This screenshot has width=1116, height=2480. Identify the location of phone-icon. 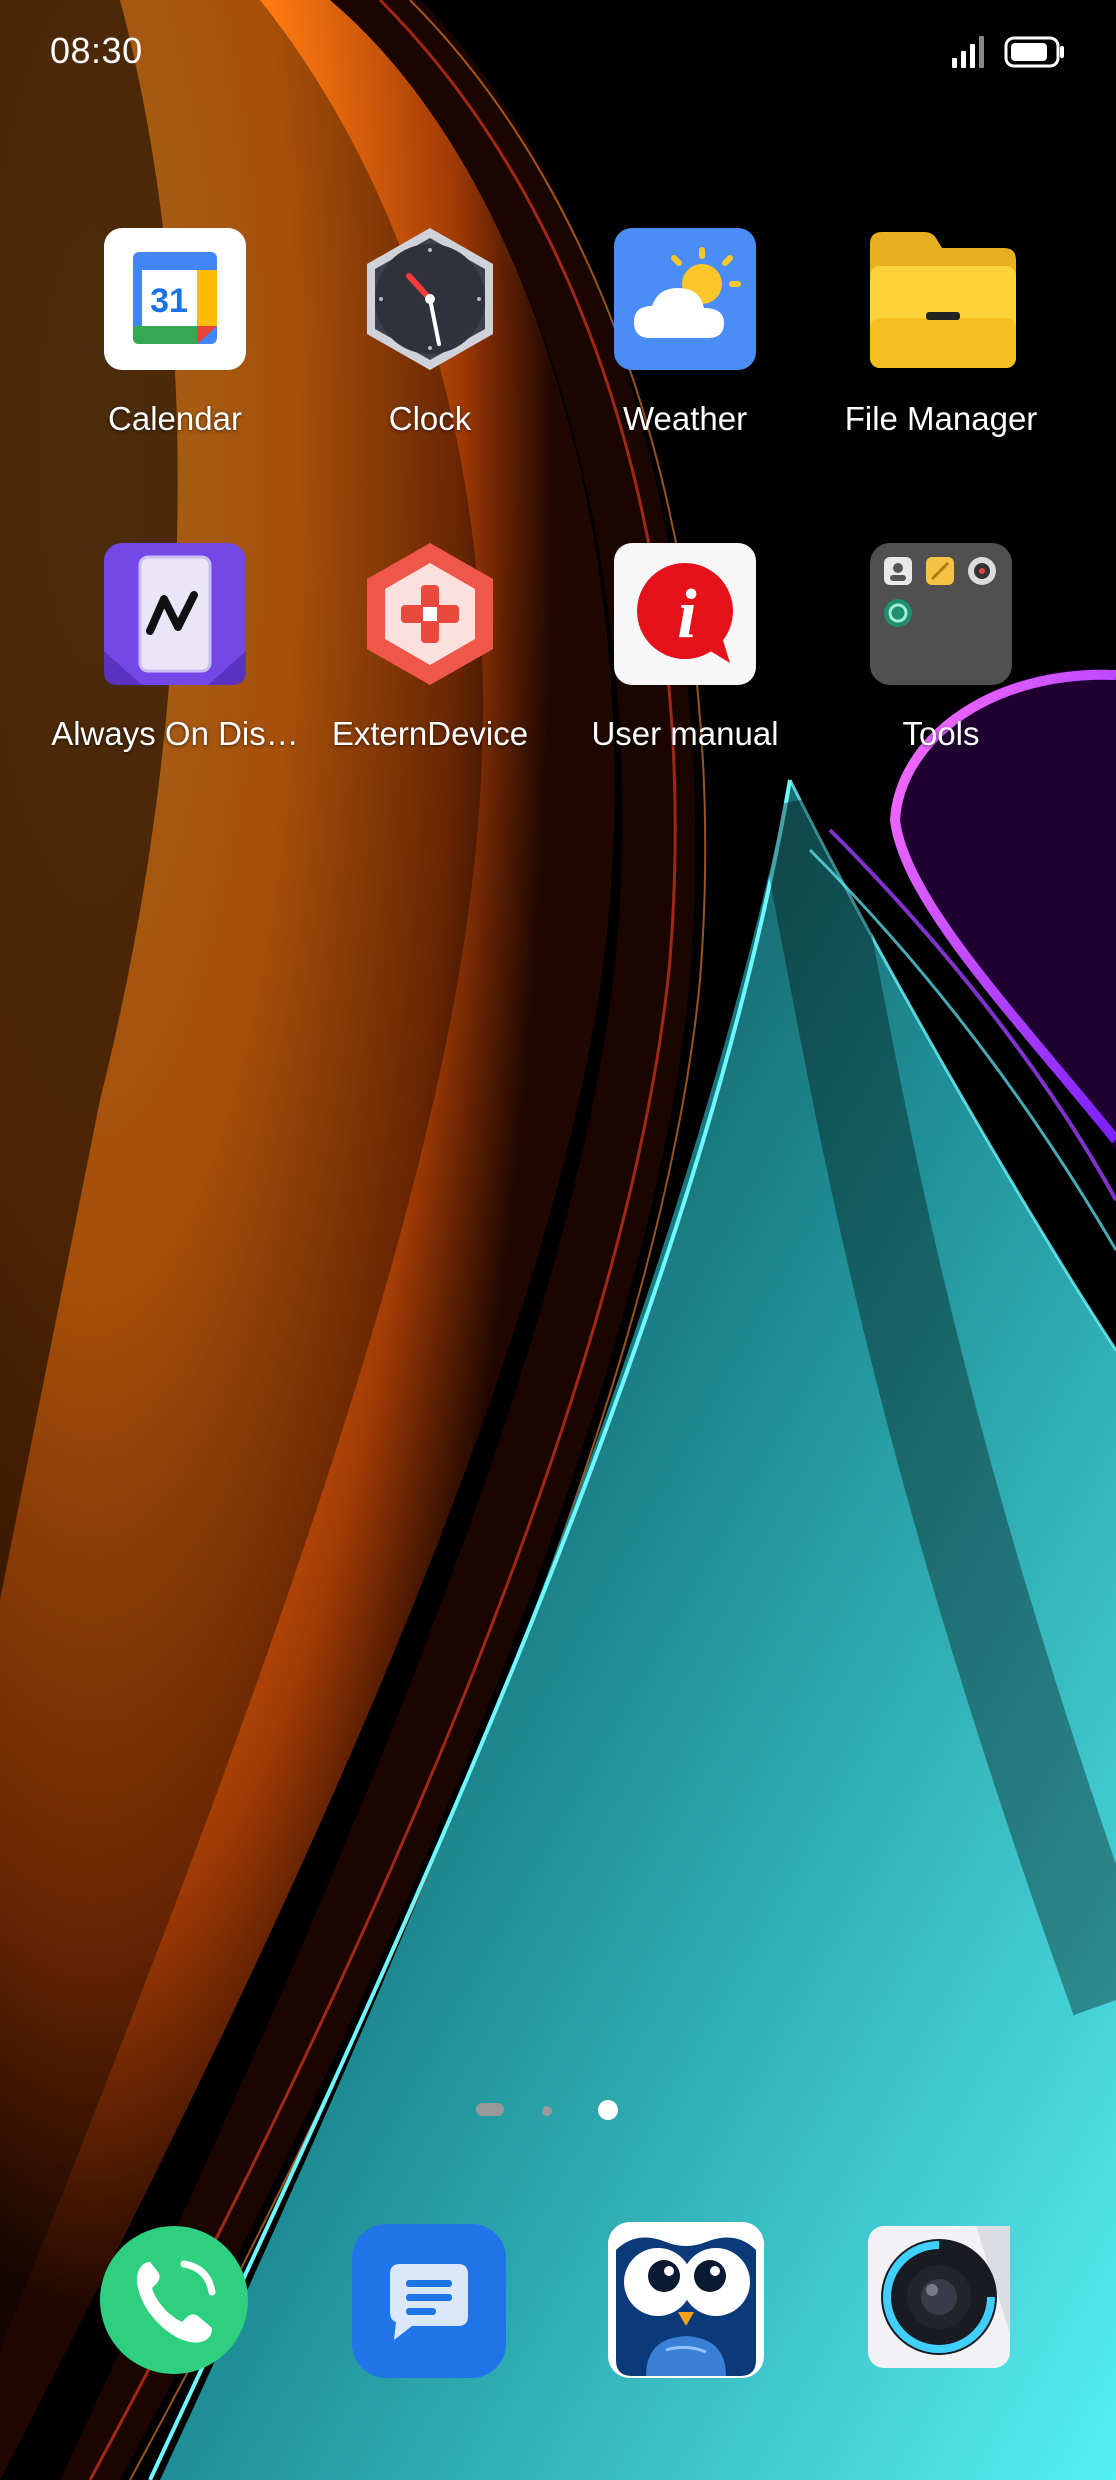
(174, 2300).